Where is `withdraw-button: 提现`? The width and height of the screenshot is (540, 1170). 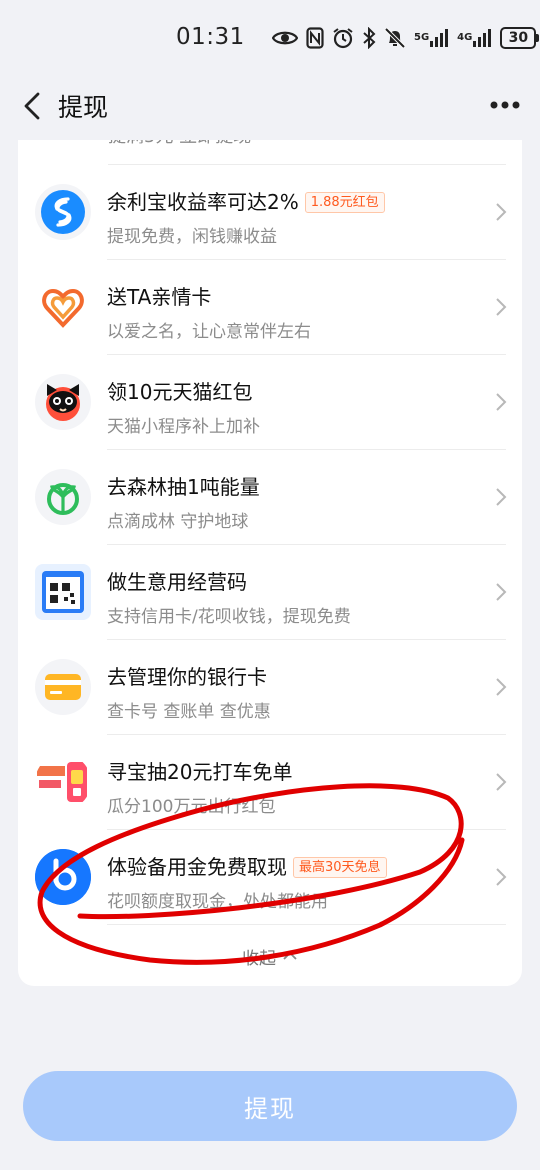
withdraw-button: 提现 is located at coordinates (270, 1106).